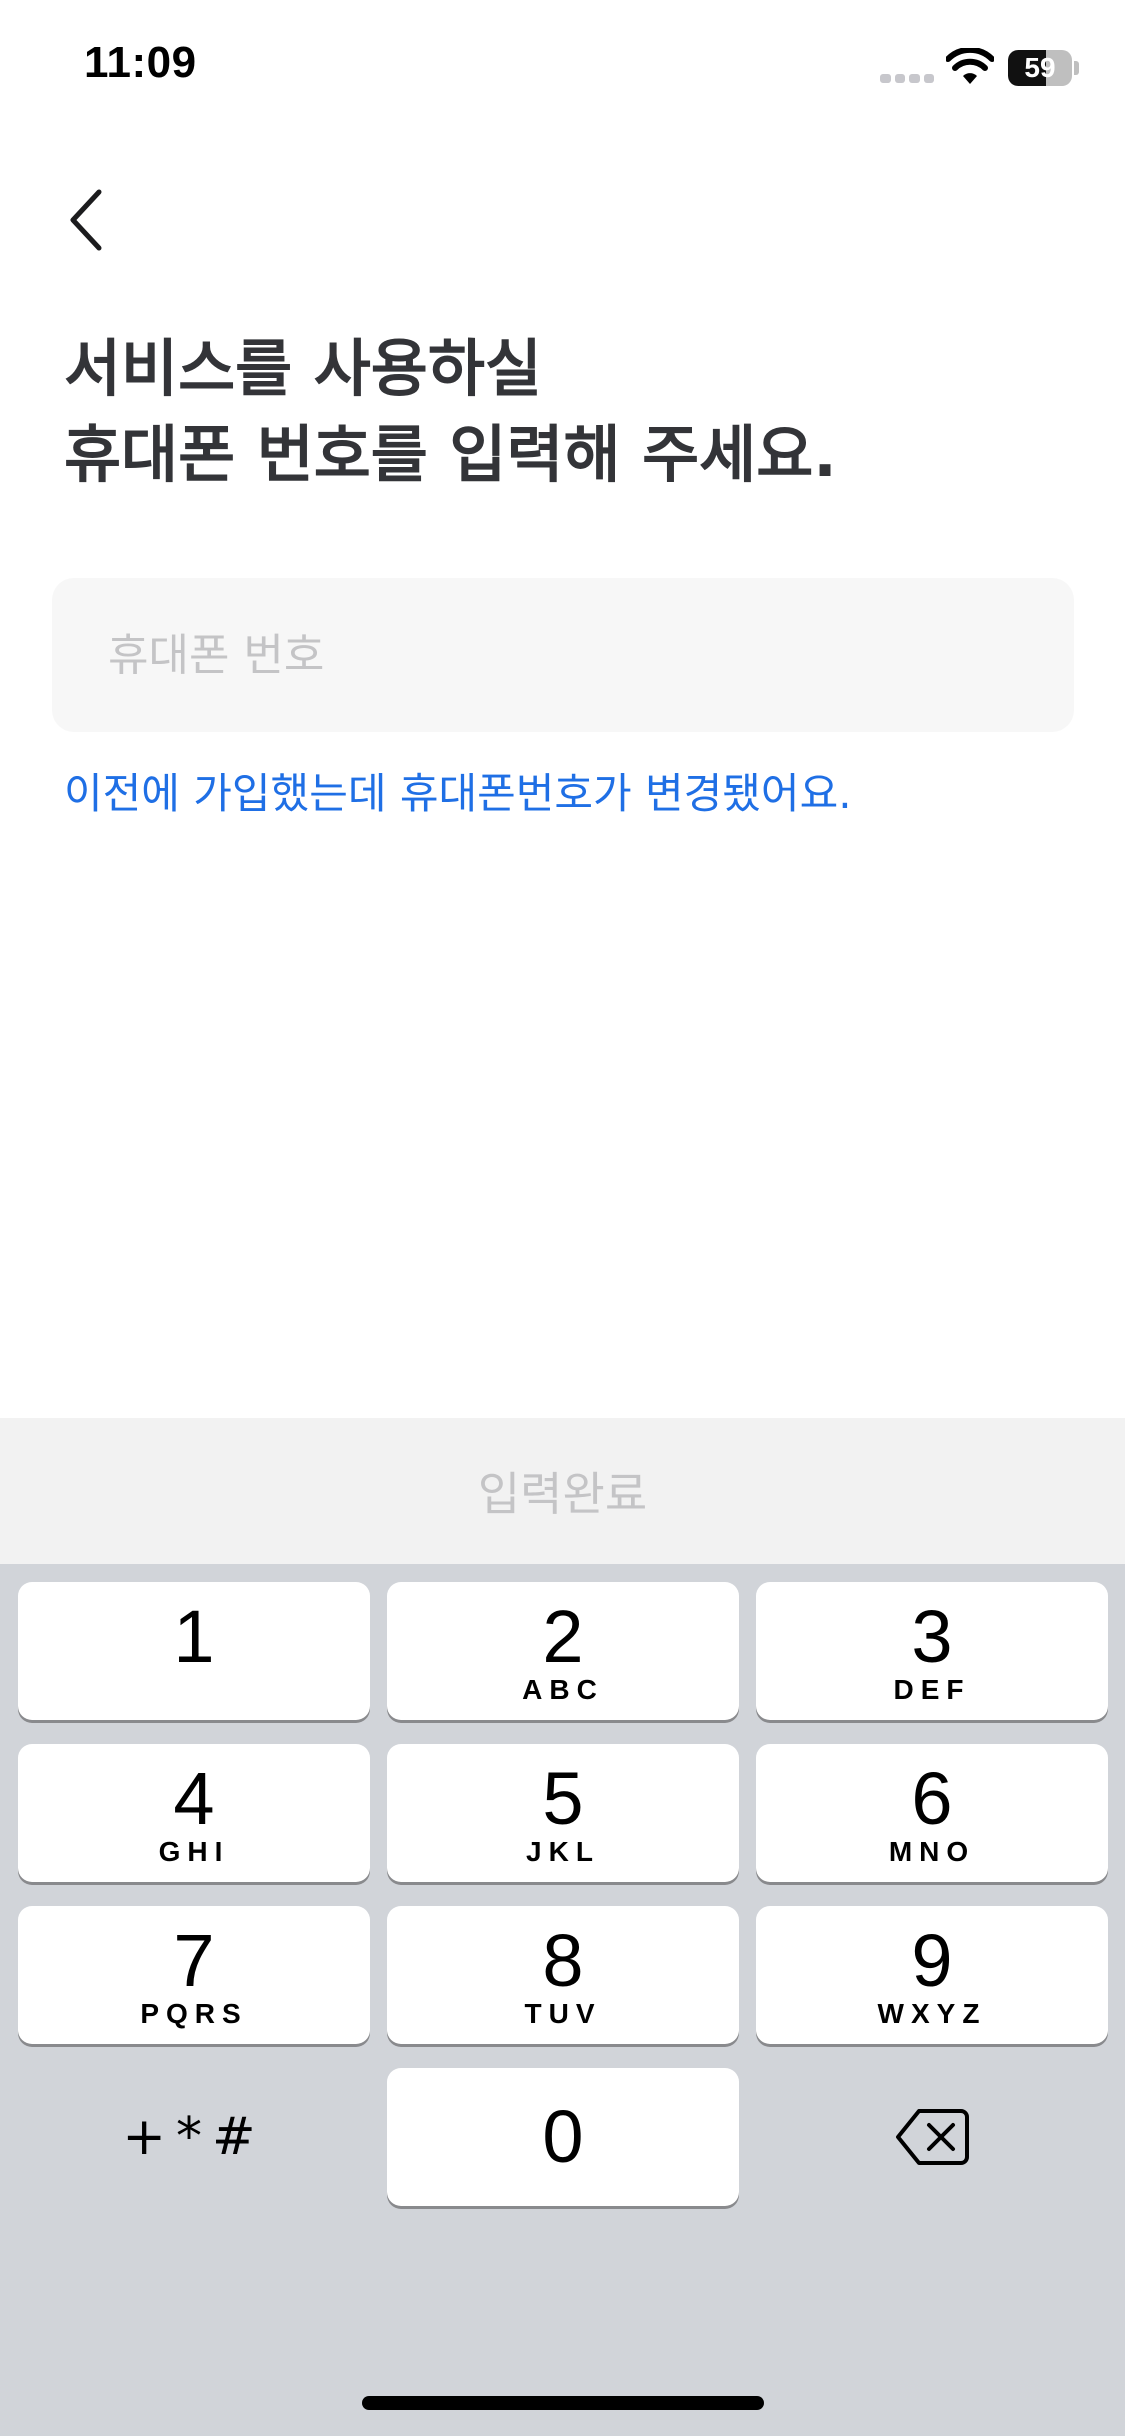 The height and width of the screenshot is (2436, 1125). I want to click on key-letters: JKL, so click(563, 1851).